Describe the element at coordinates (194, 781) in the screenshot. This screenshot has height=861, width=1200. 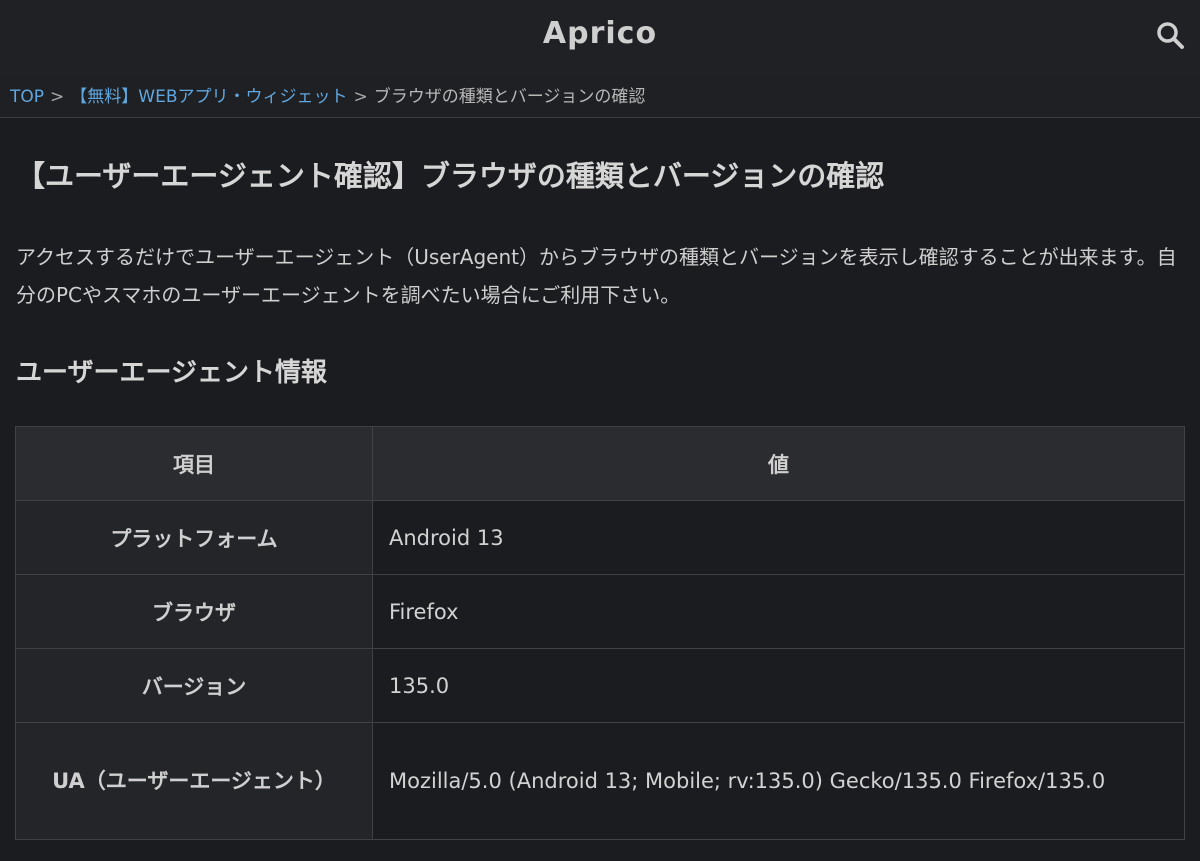
I see `row-label: UA（ユーザーエージェント）` at that location.